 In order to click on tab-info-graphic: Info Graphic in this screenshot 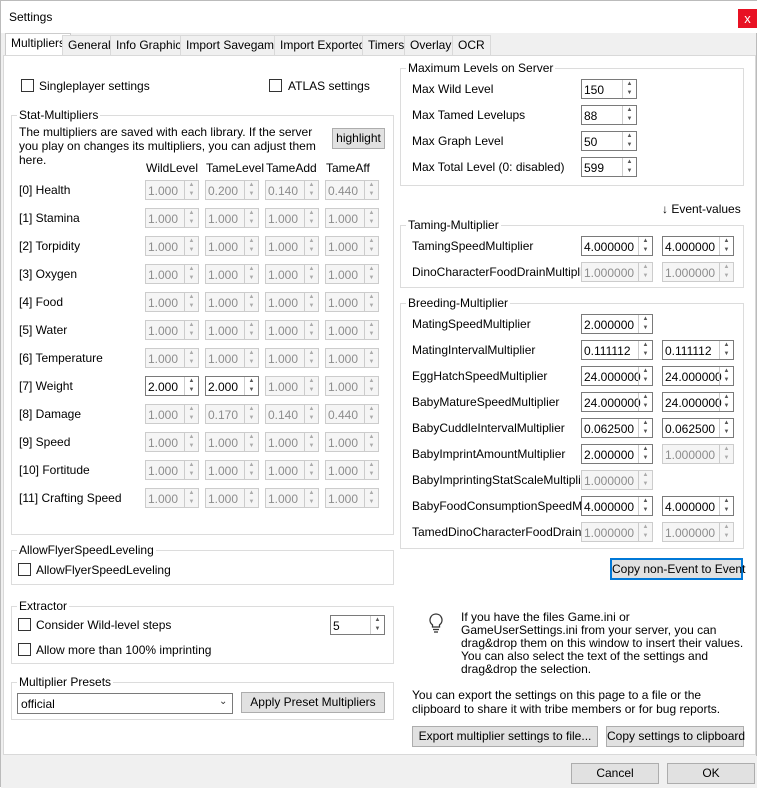, I will do `click(149, 45)`.